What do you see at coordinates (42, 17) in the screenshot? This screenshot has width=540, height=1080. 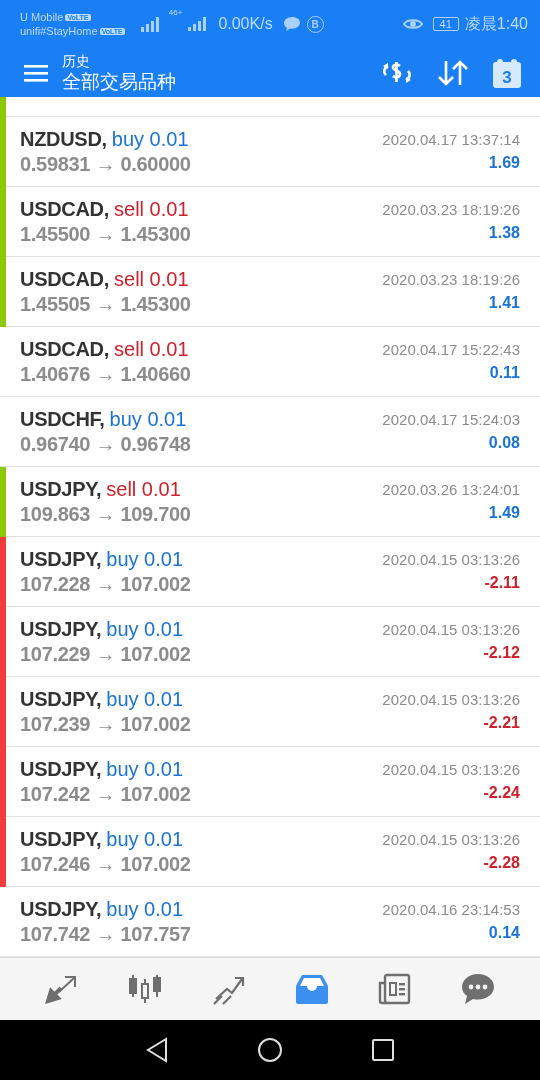 I see `carrier-name: U Mobile` at bounding box center [42, 17].